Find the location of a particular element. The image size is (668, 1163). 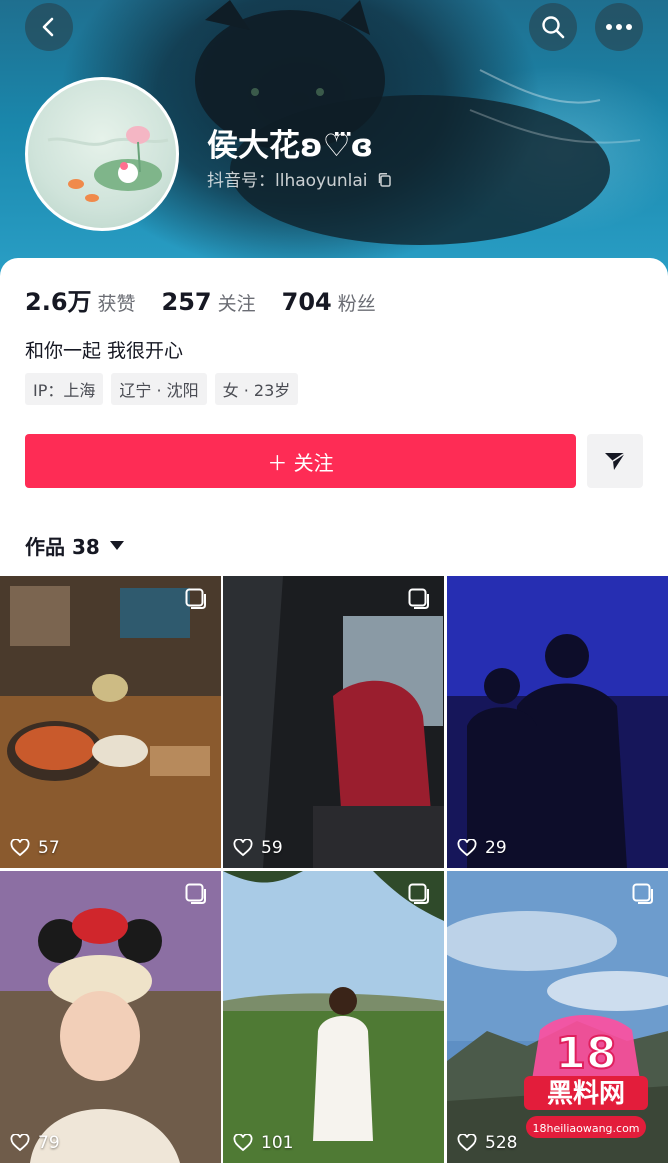

douyin-id-text: 抖音号：llhaoyunlai is located at coordinates (287, 181).